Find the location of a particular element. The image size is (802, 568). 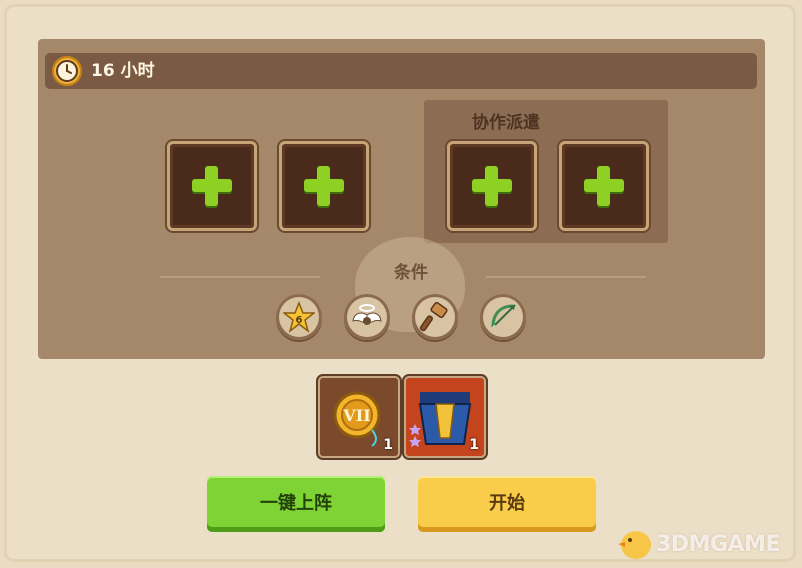

reward-item-medal: VII 1 is located at coordinates (359, 417).